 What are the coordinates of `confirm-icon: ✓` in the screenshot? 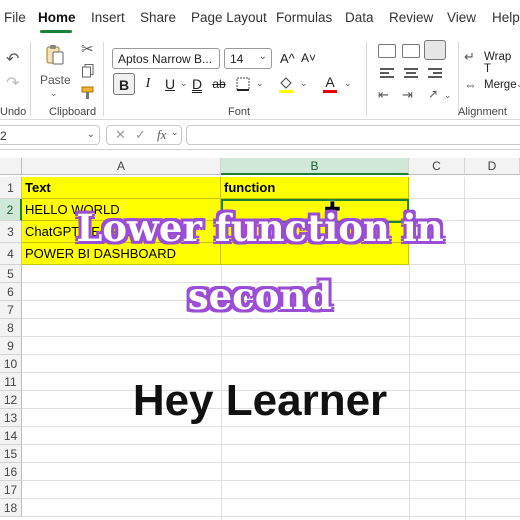 It's located at (140, 135).